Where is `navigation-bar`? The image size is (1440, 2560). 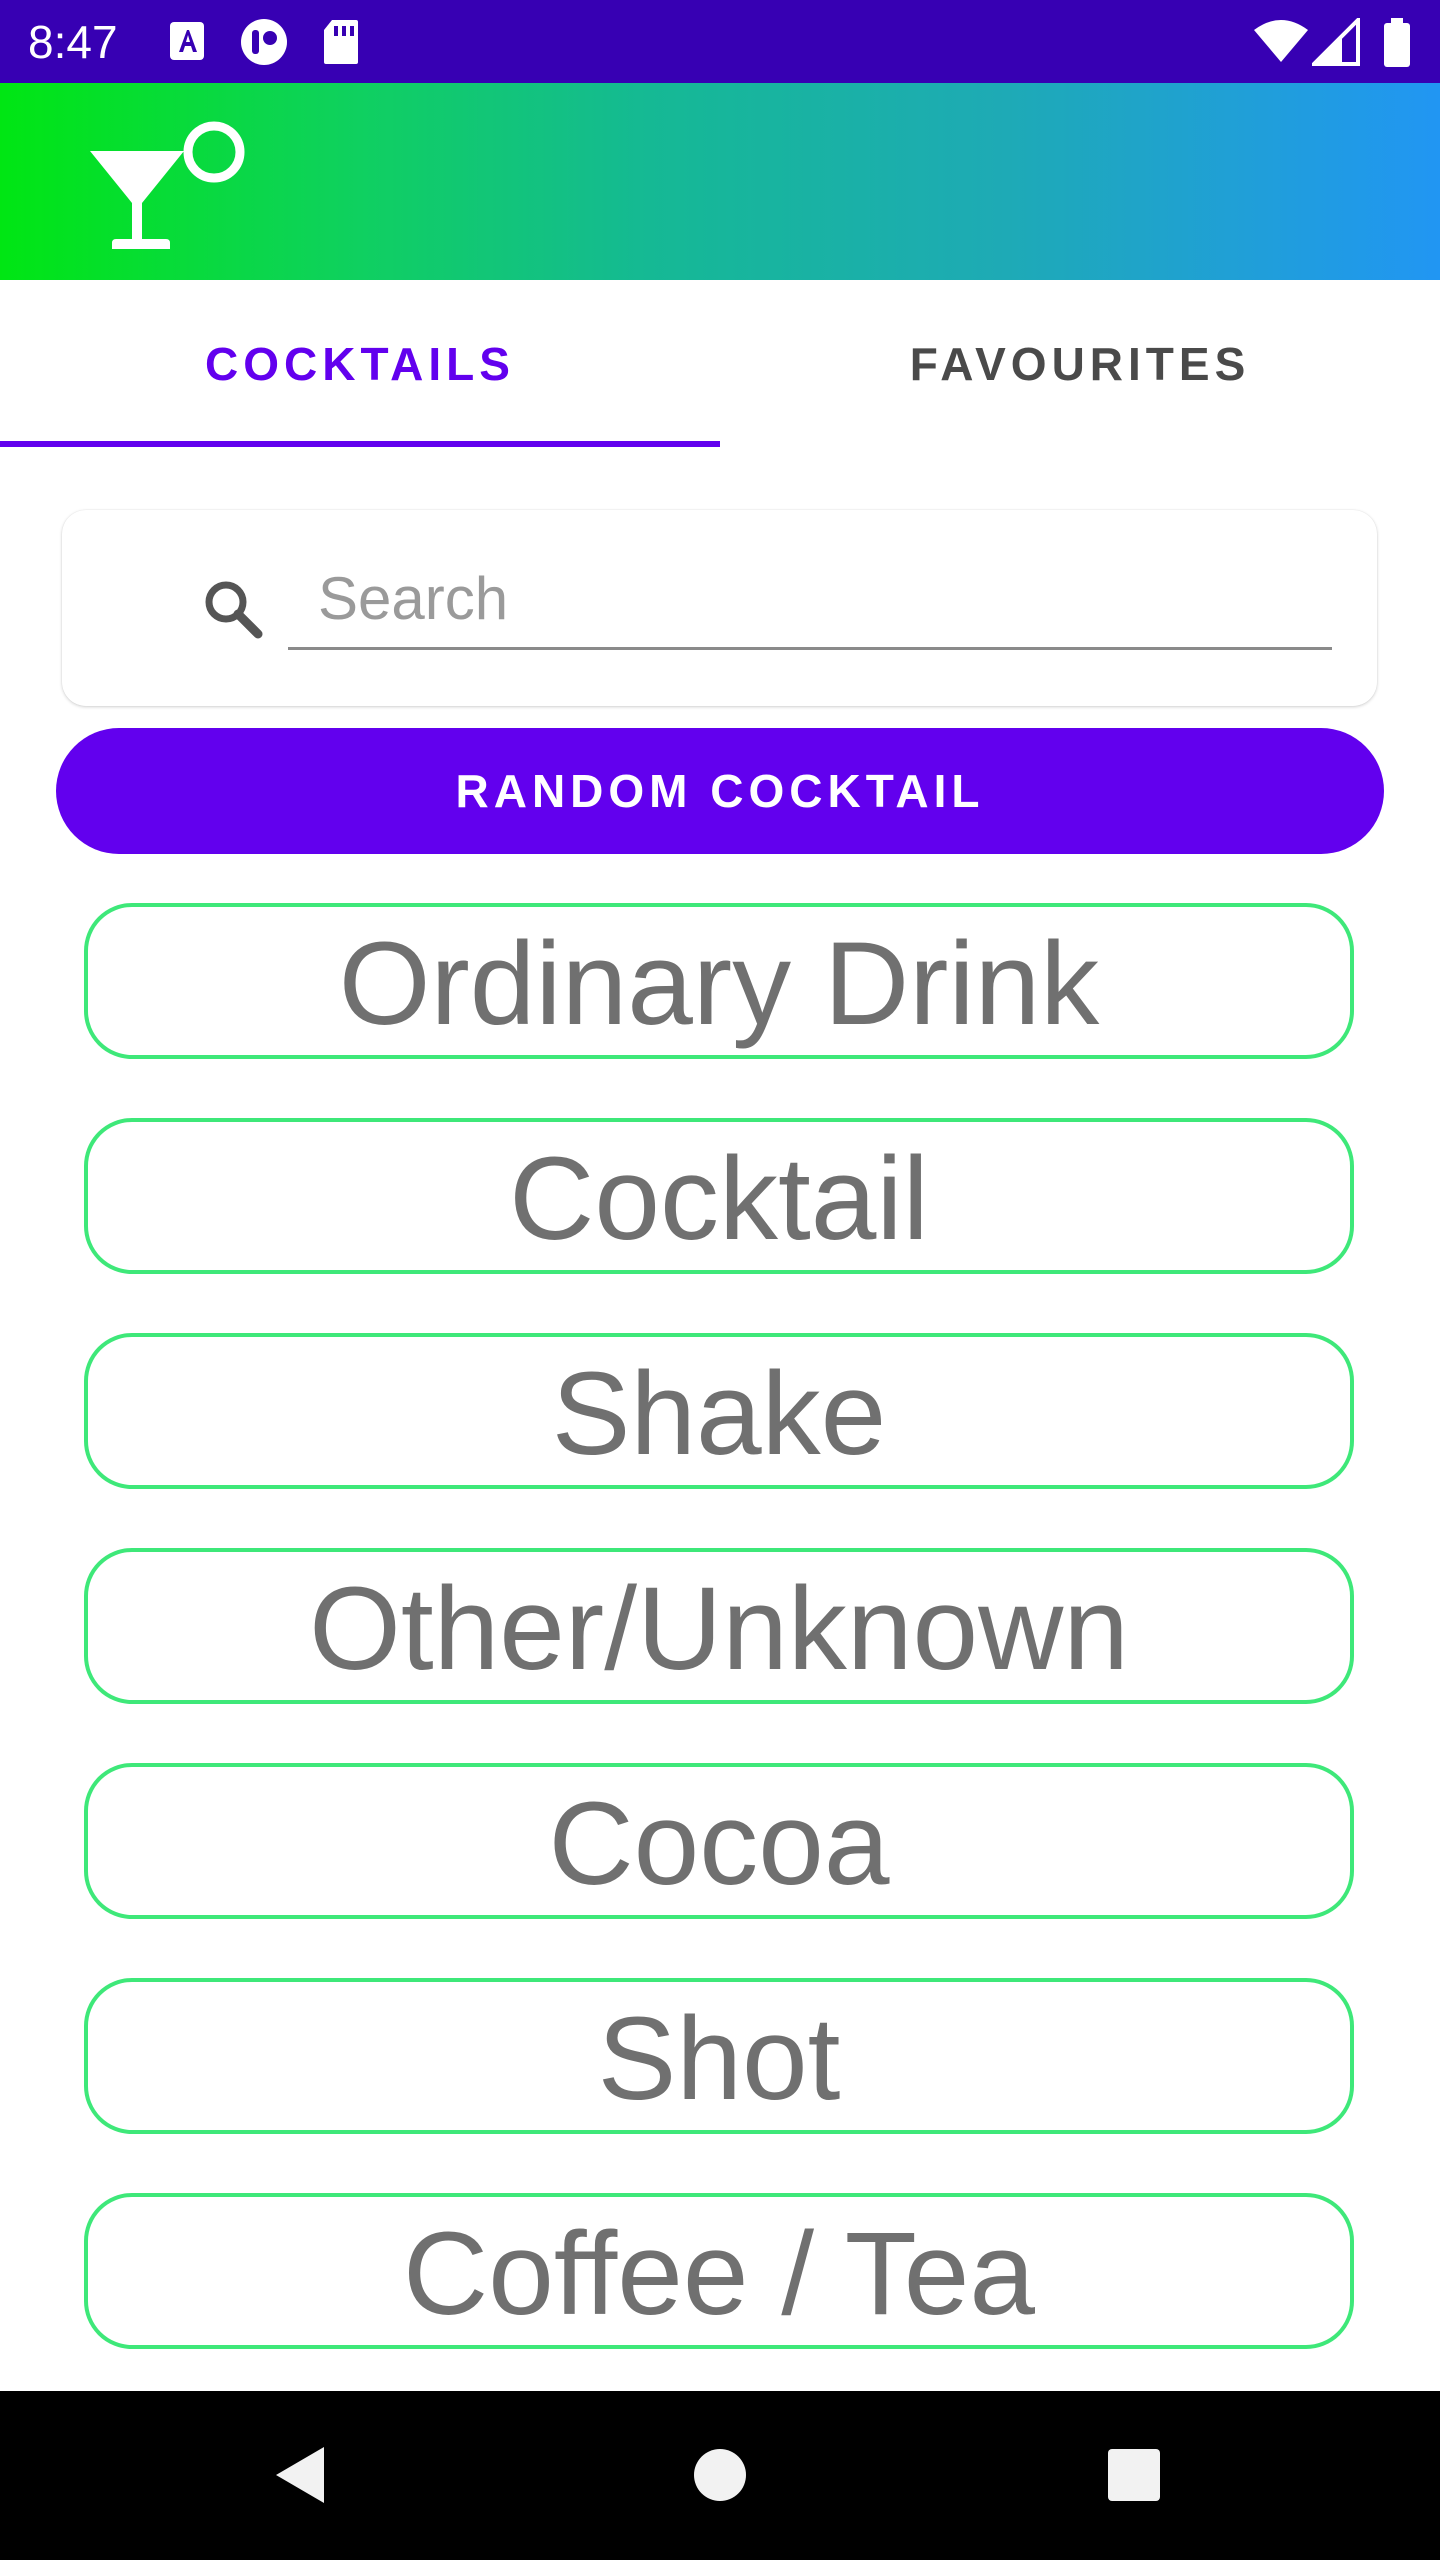 navigation-bar is located at coordinates (720, 2475).